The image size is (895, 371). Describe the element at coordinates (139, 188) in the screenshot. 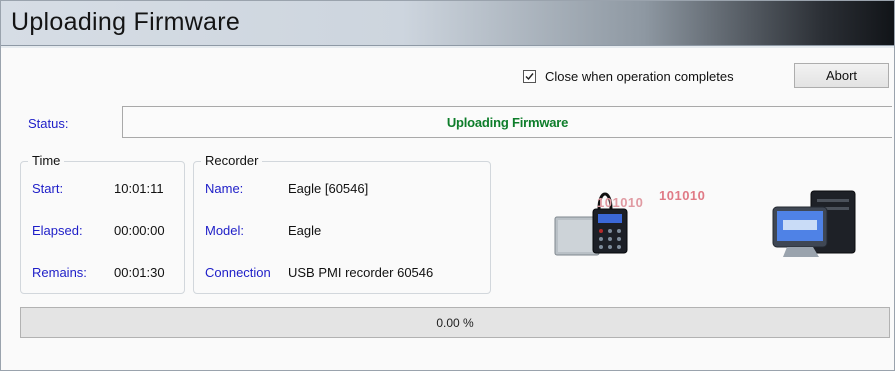

I see `start-value: 10:01:11` at that location.